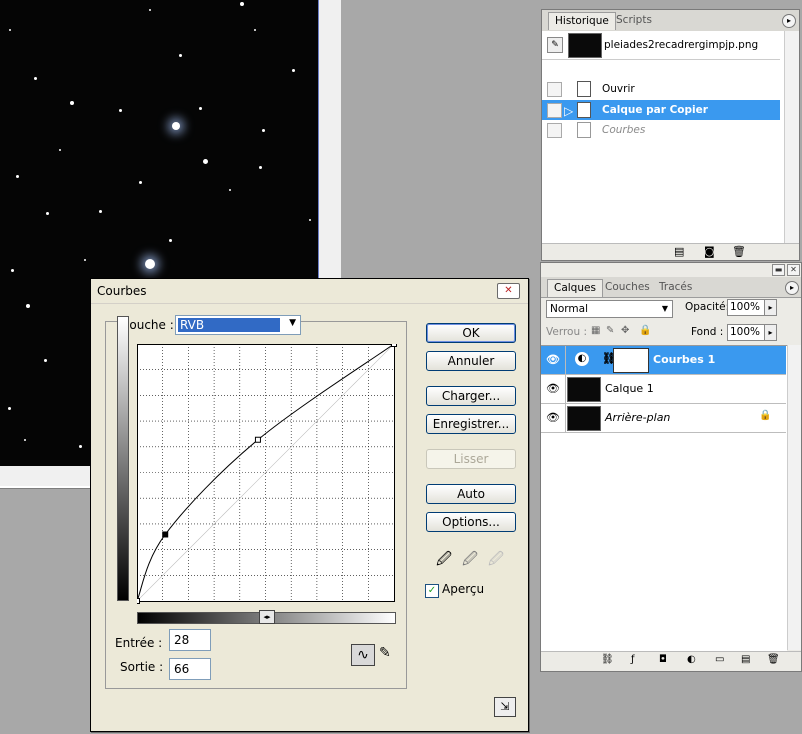 The image size is (802, 734). Describe the element at coordinates (190, 640) in the screenshot. I see `input-field: 28` at that location.